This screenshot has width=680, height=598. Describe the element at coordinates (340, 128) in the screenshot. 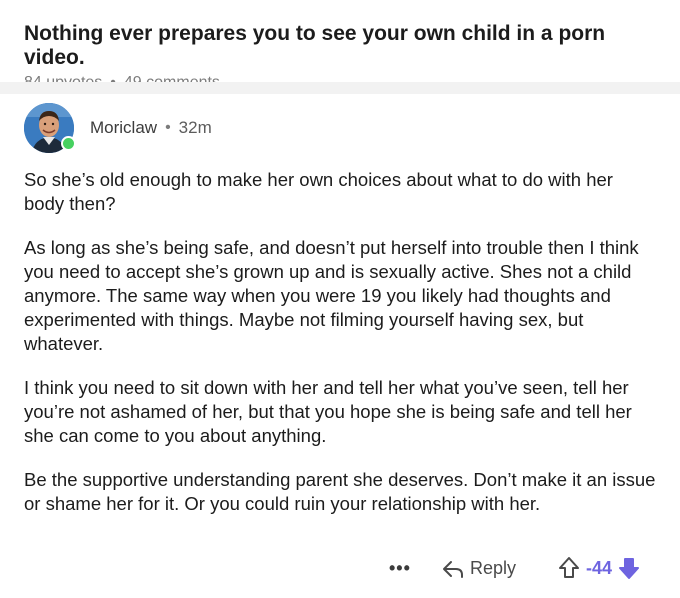

I see `comment-header: Moriclaw • 32m` at that location.